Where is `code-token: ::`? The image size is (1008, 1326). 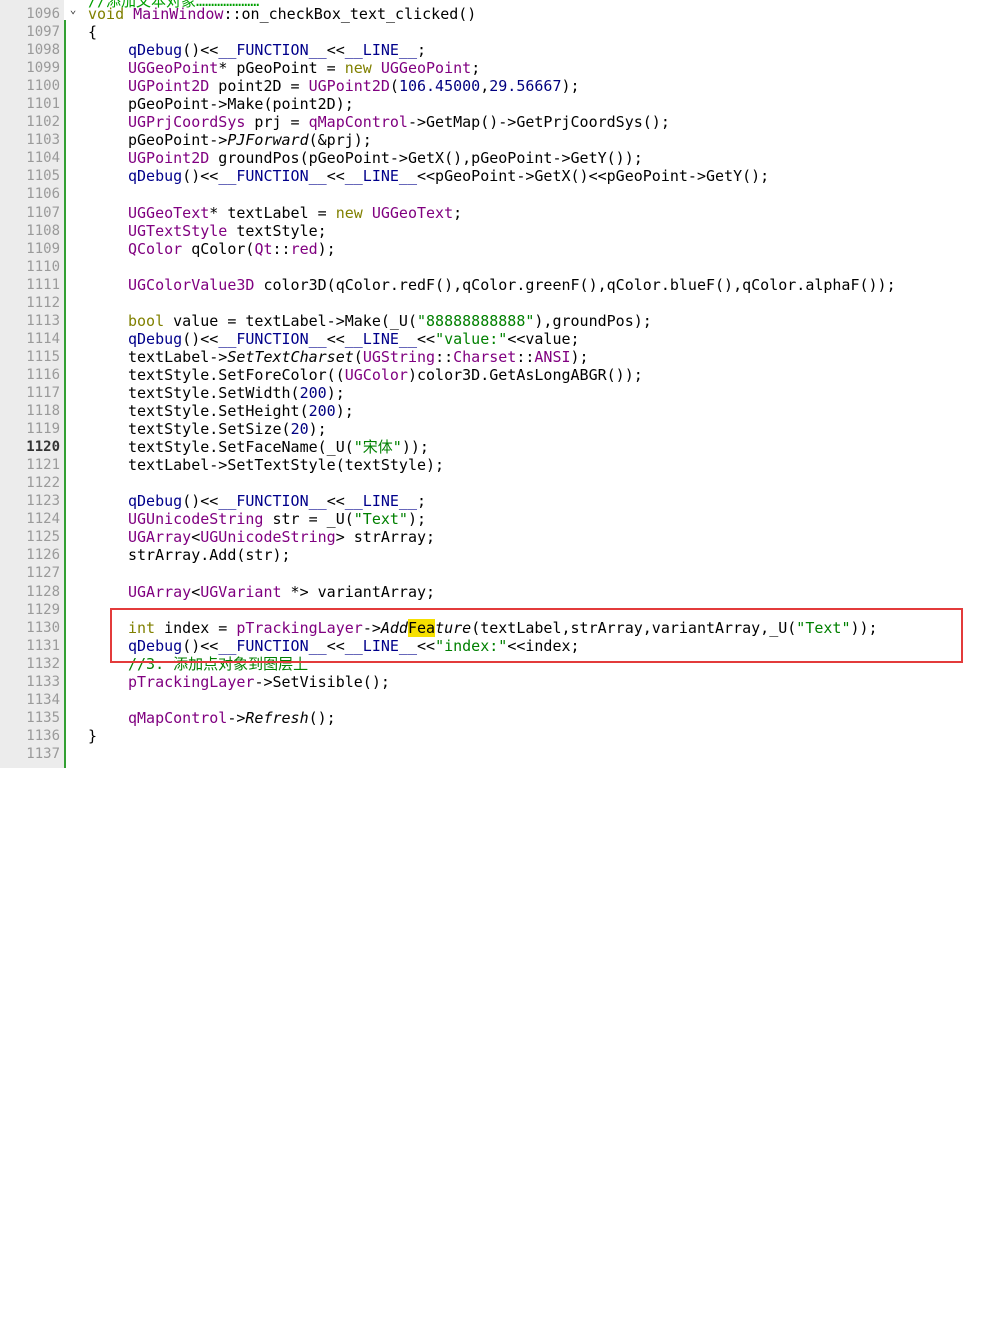 code-token: :: is located at coordinates (281, 248).